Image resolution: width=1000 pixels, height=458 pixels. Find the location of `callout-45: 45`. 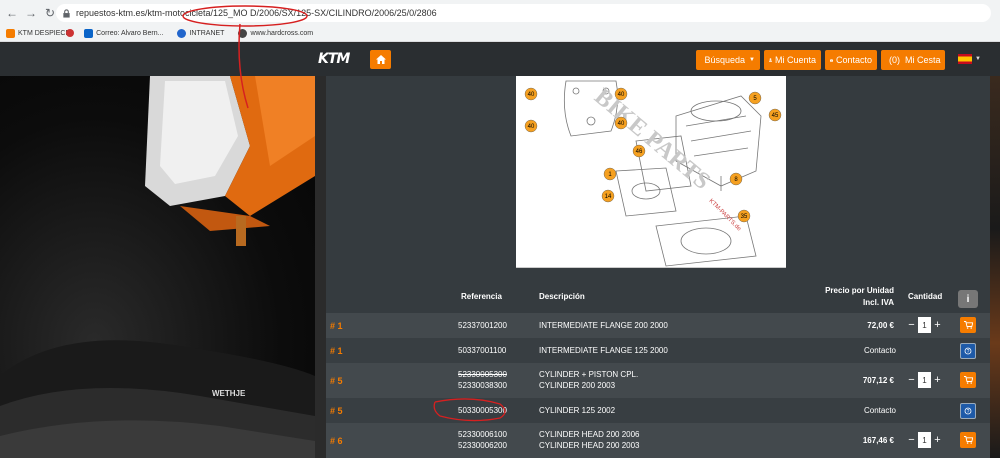

callout-45: 45 is located at coordinates (775, 115).